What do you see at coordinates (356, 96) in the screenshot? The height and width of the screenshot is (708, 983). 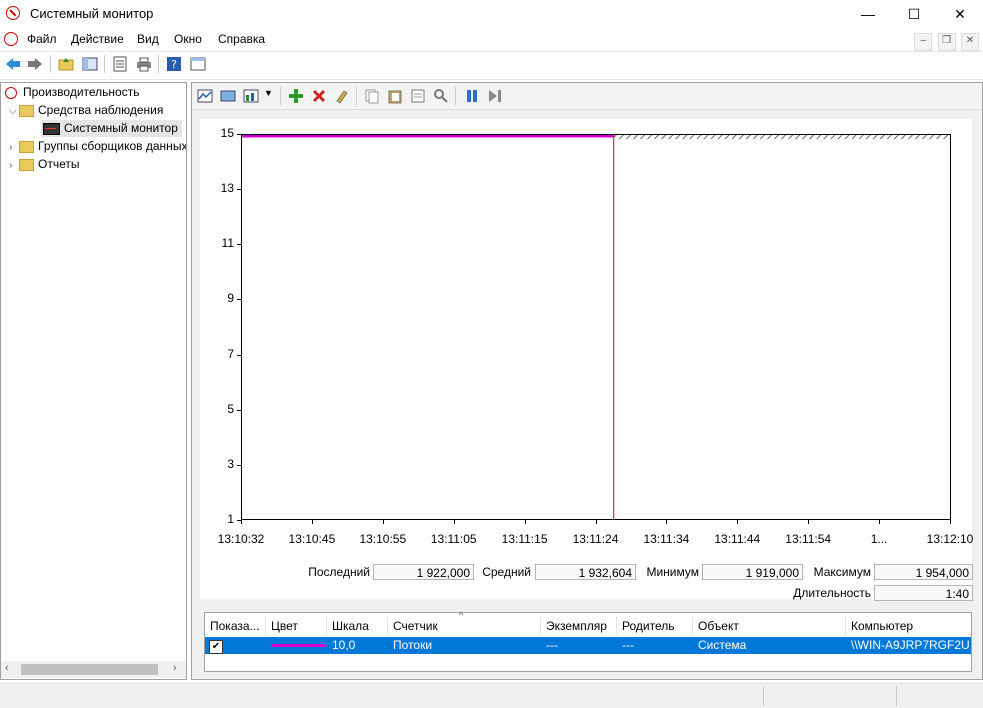 I see `toolbar-separator` at bounding box center [356, 96].